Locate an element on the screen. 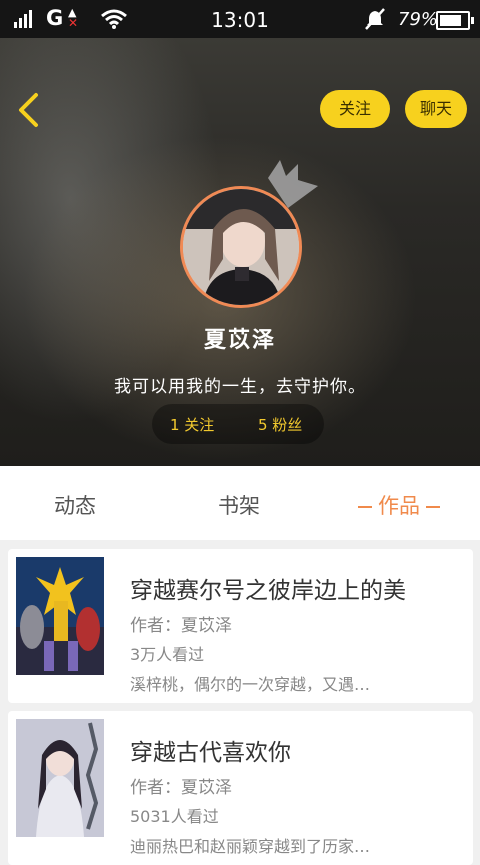  stats-bar: 1 关注 5 粉丝 is located at coordinates (238, 424).